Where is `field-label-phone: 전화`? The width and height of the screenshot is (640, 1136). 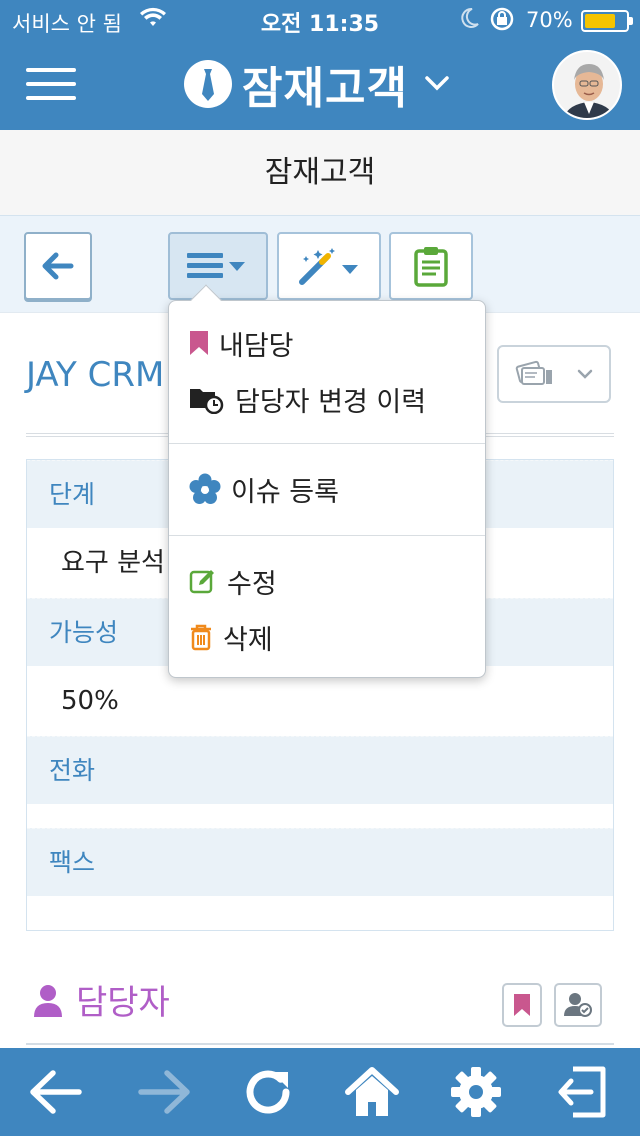 field-label-phone: 전화 is located at coordinates (320, 770).